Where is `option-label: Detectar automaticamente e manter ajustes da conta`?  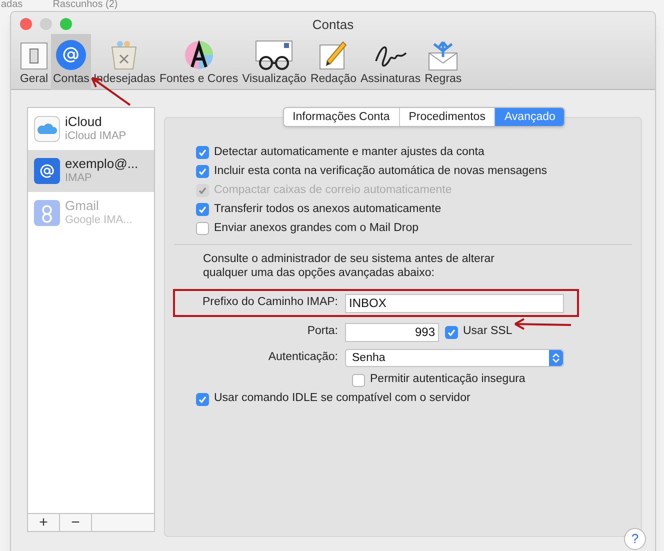
option-label: Detectar automaticamente e manter ajustes da conta is located at coordinates (349, 152).